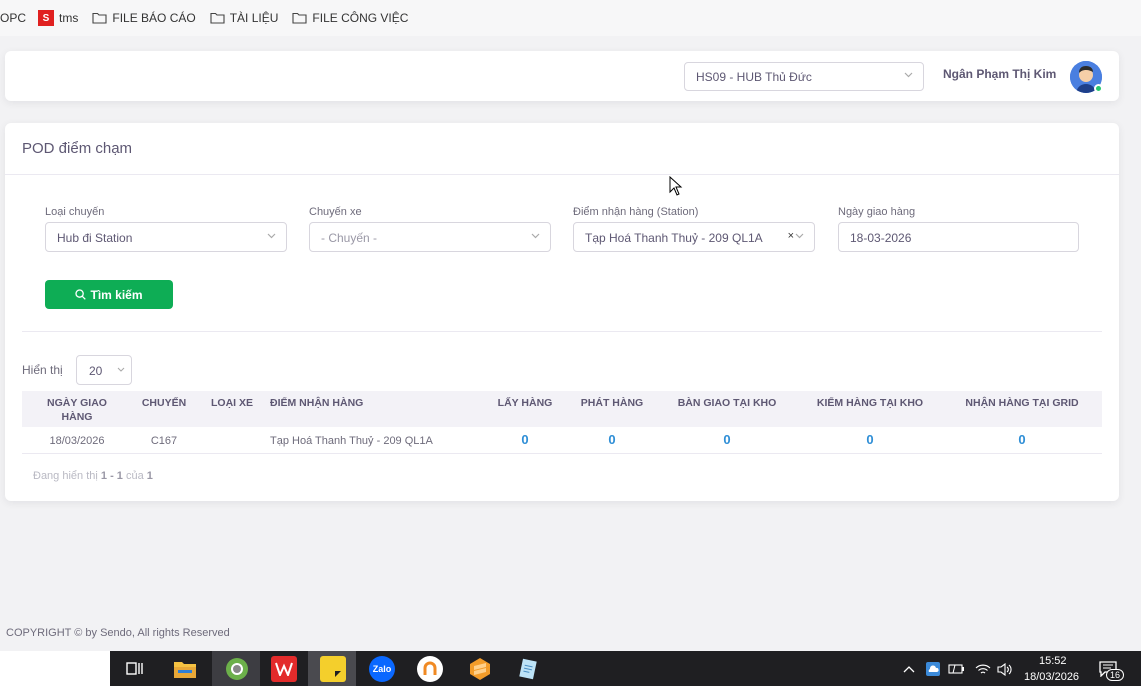  I want to click on cell-delivery-date: 18/03/2026, so click(77, 441).